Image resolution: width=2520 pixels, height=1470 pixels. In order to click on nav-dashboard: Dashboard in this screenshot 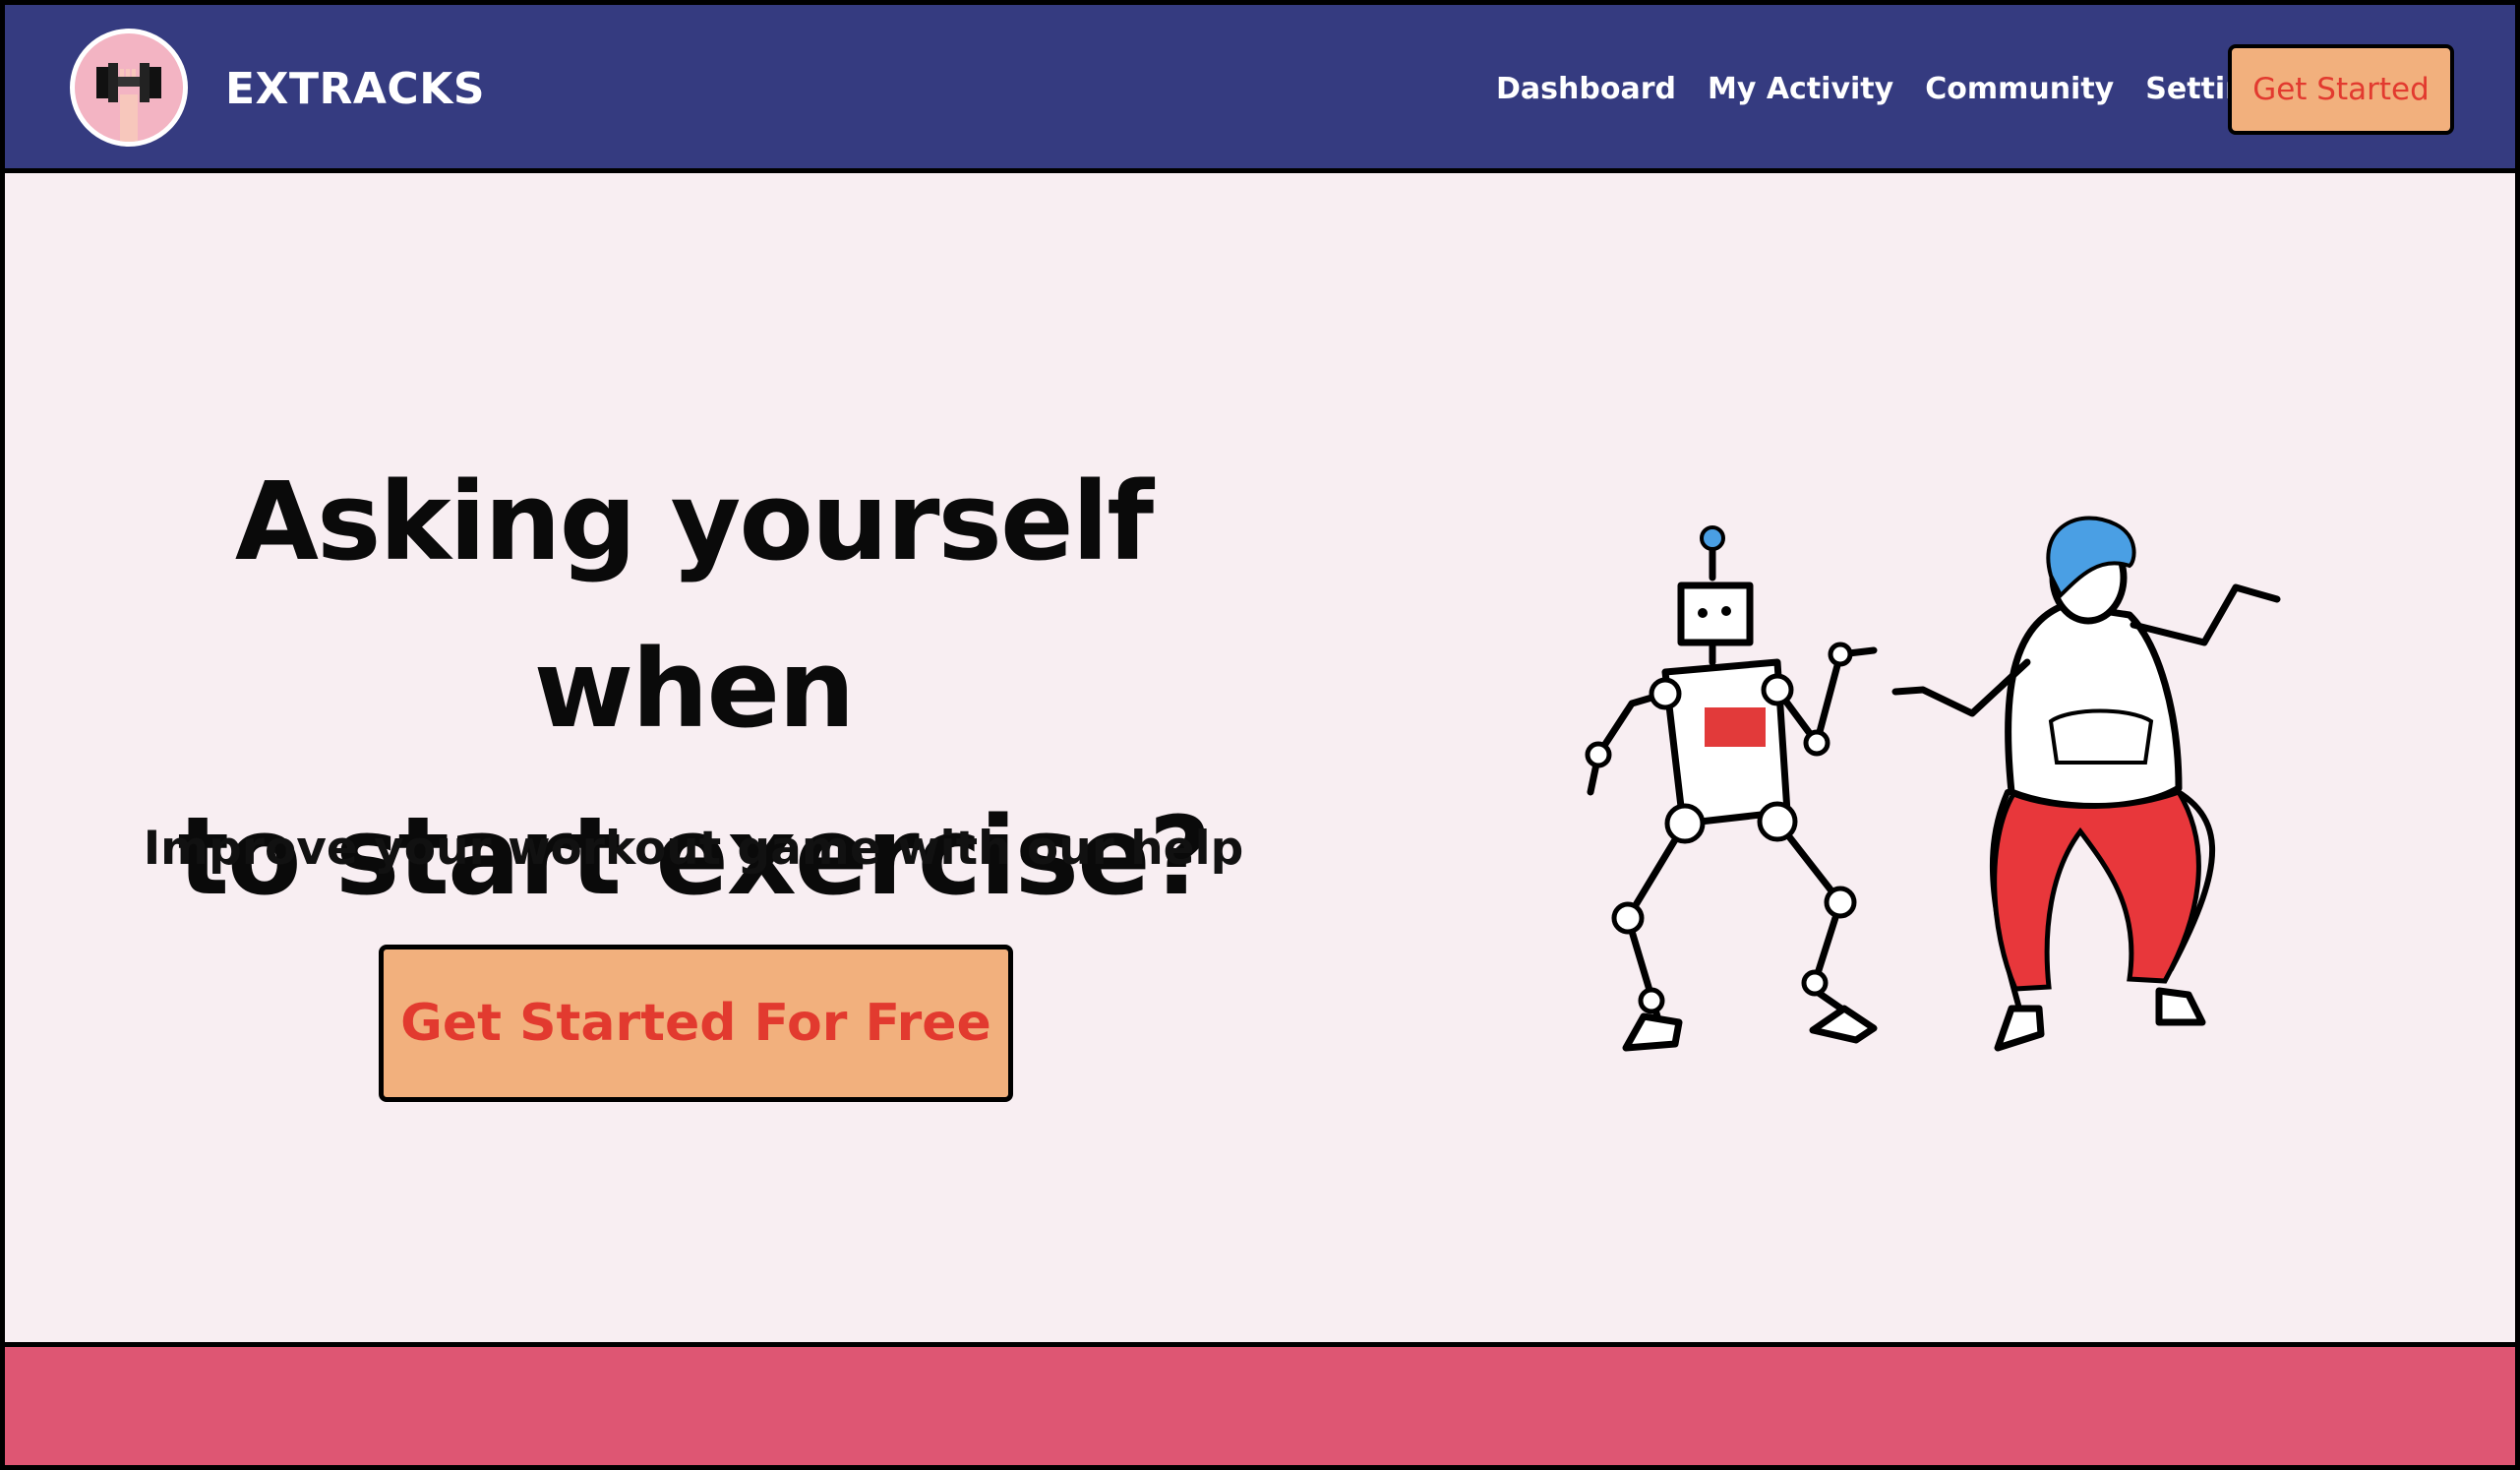, I will do `click(1586, 89)`.